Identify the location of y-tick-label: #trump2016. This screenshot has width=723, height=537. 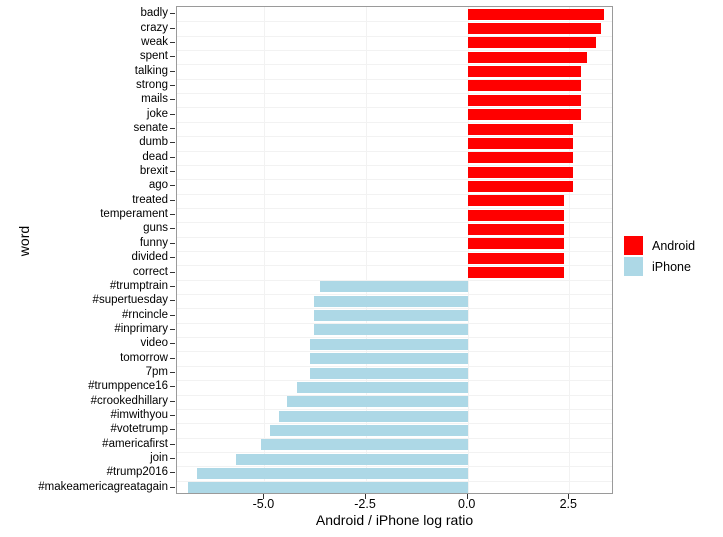
(137, 472).